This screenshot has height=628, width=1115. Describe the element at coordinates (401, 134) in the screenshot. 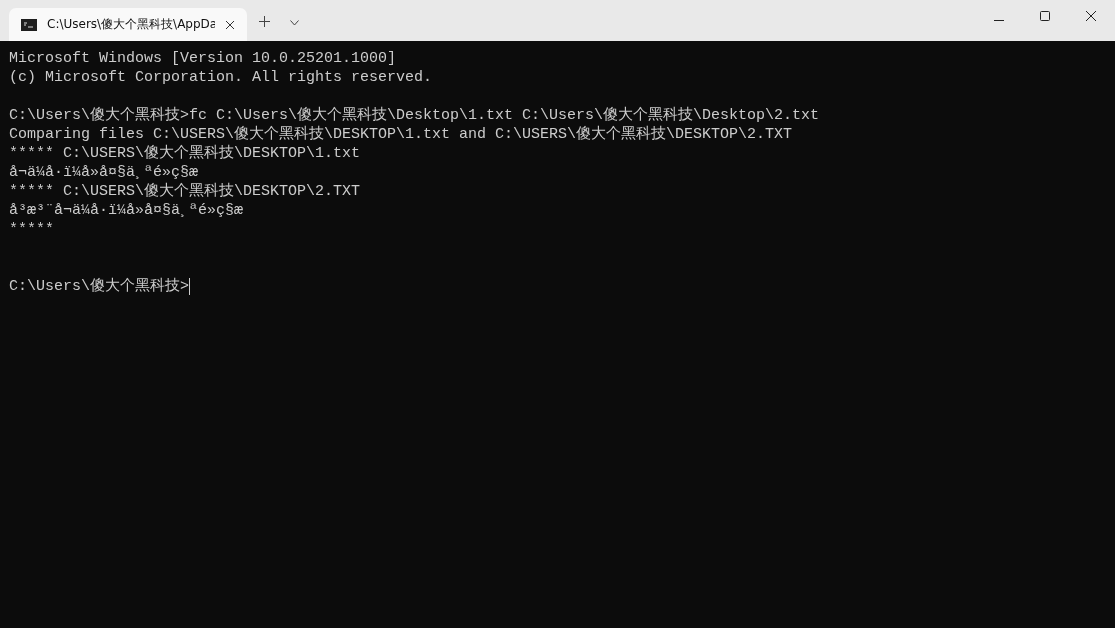

I see `console-line: Comparing files C:\USERS\傻大个黑科技\DESKTOP\1.txt and C:\USERS\傻大个黑科技\DESKTOP\2.TXT` at that location.